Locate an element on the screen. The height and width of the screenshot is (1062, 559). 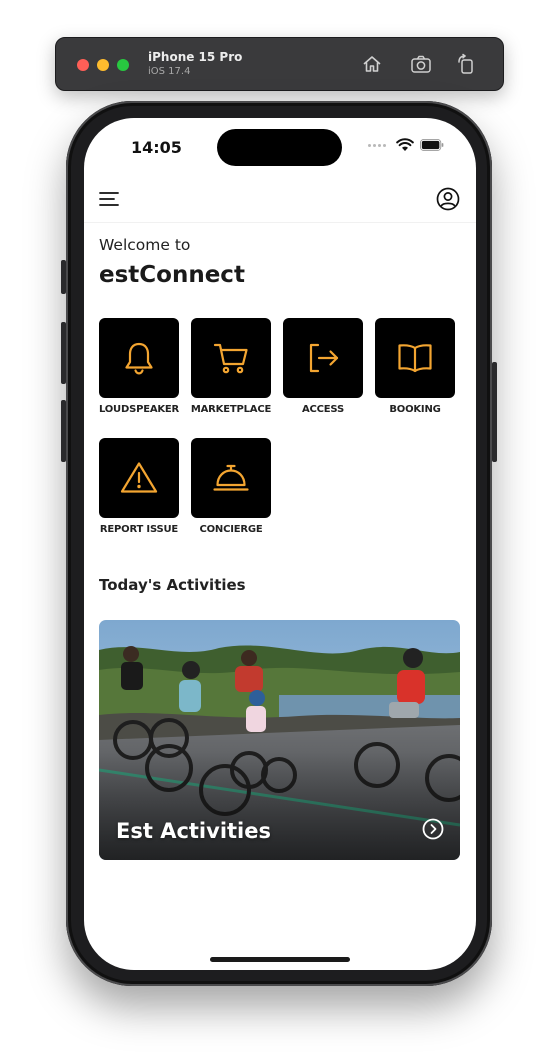
home-icon is located at coordinates (372, 64).